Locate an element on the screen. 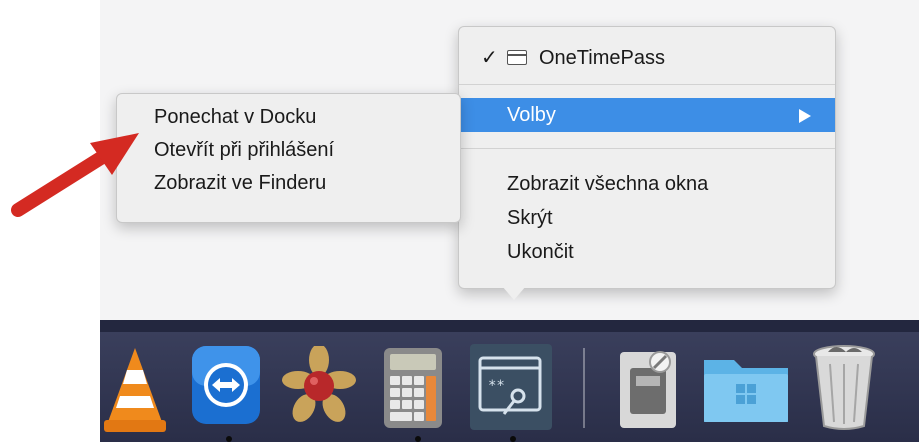 The height and width of the screenshot is (442, 919). app-window-label: OneTimePass is located at coordinates (602, 58).